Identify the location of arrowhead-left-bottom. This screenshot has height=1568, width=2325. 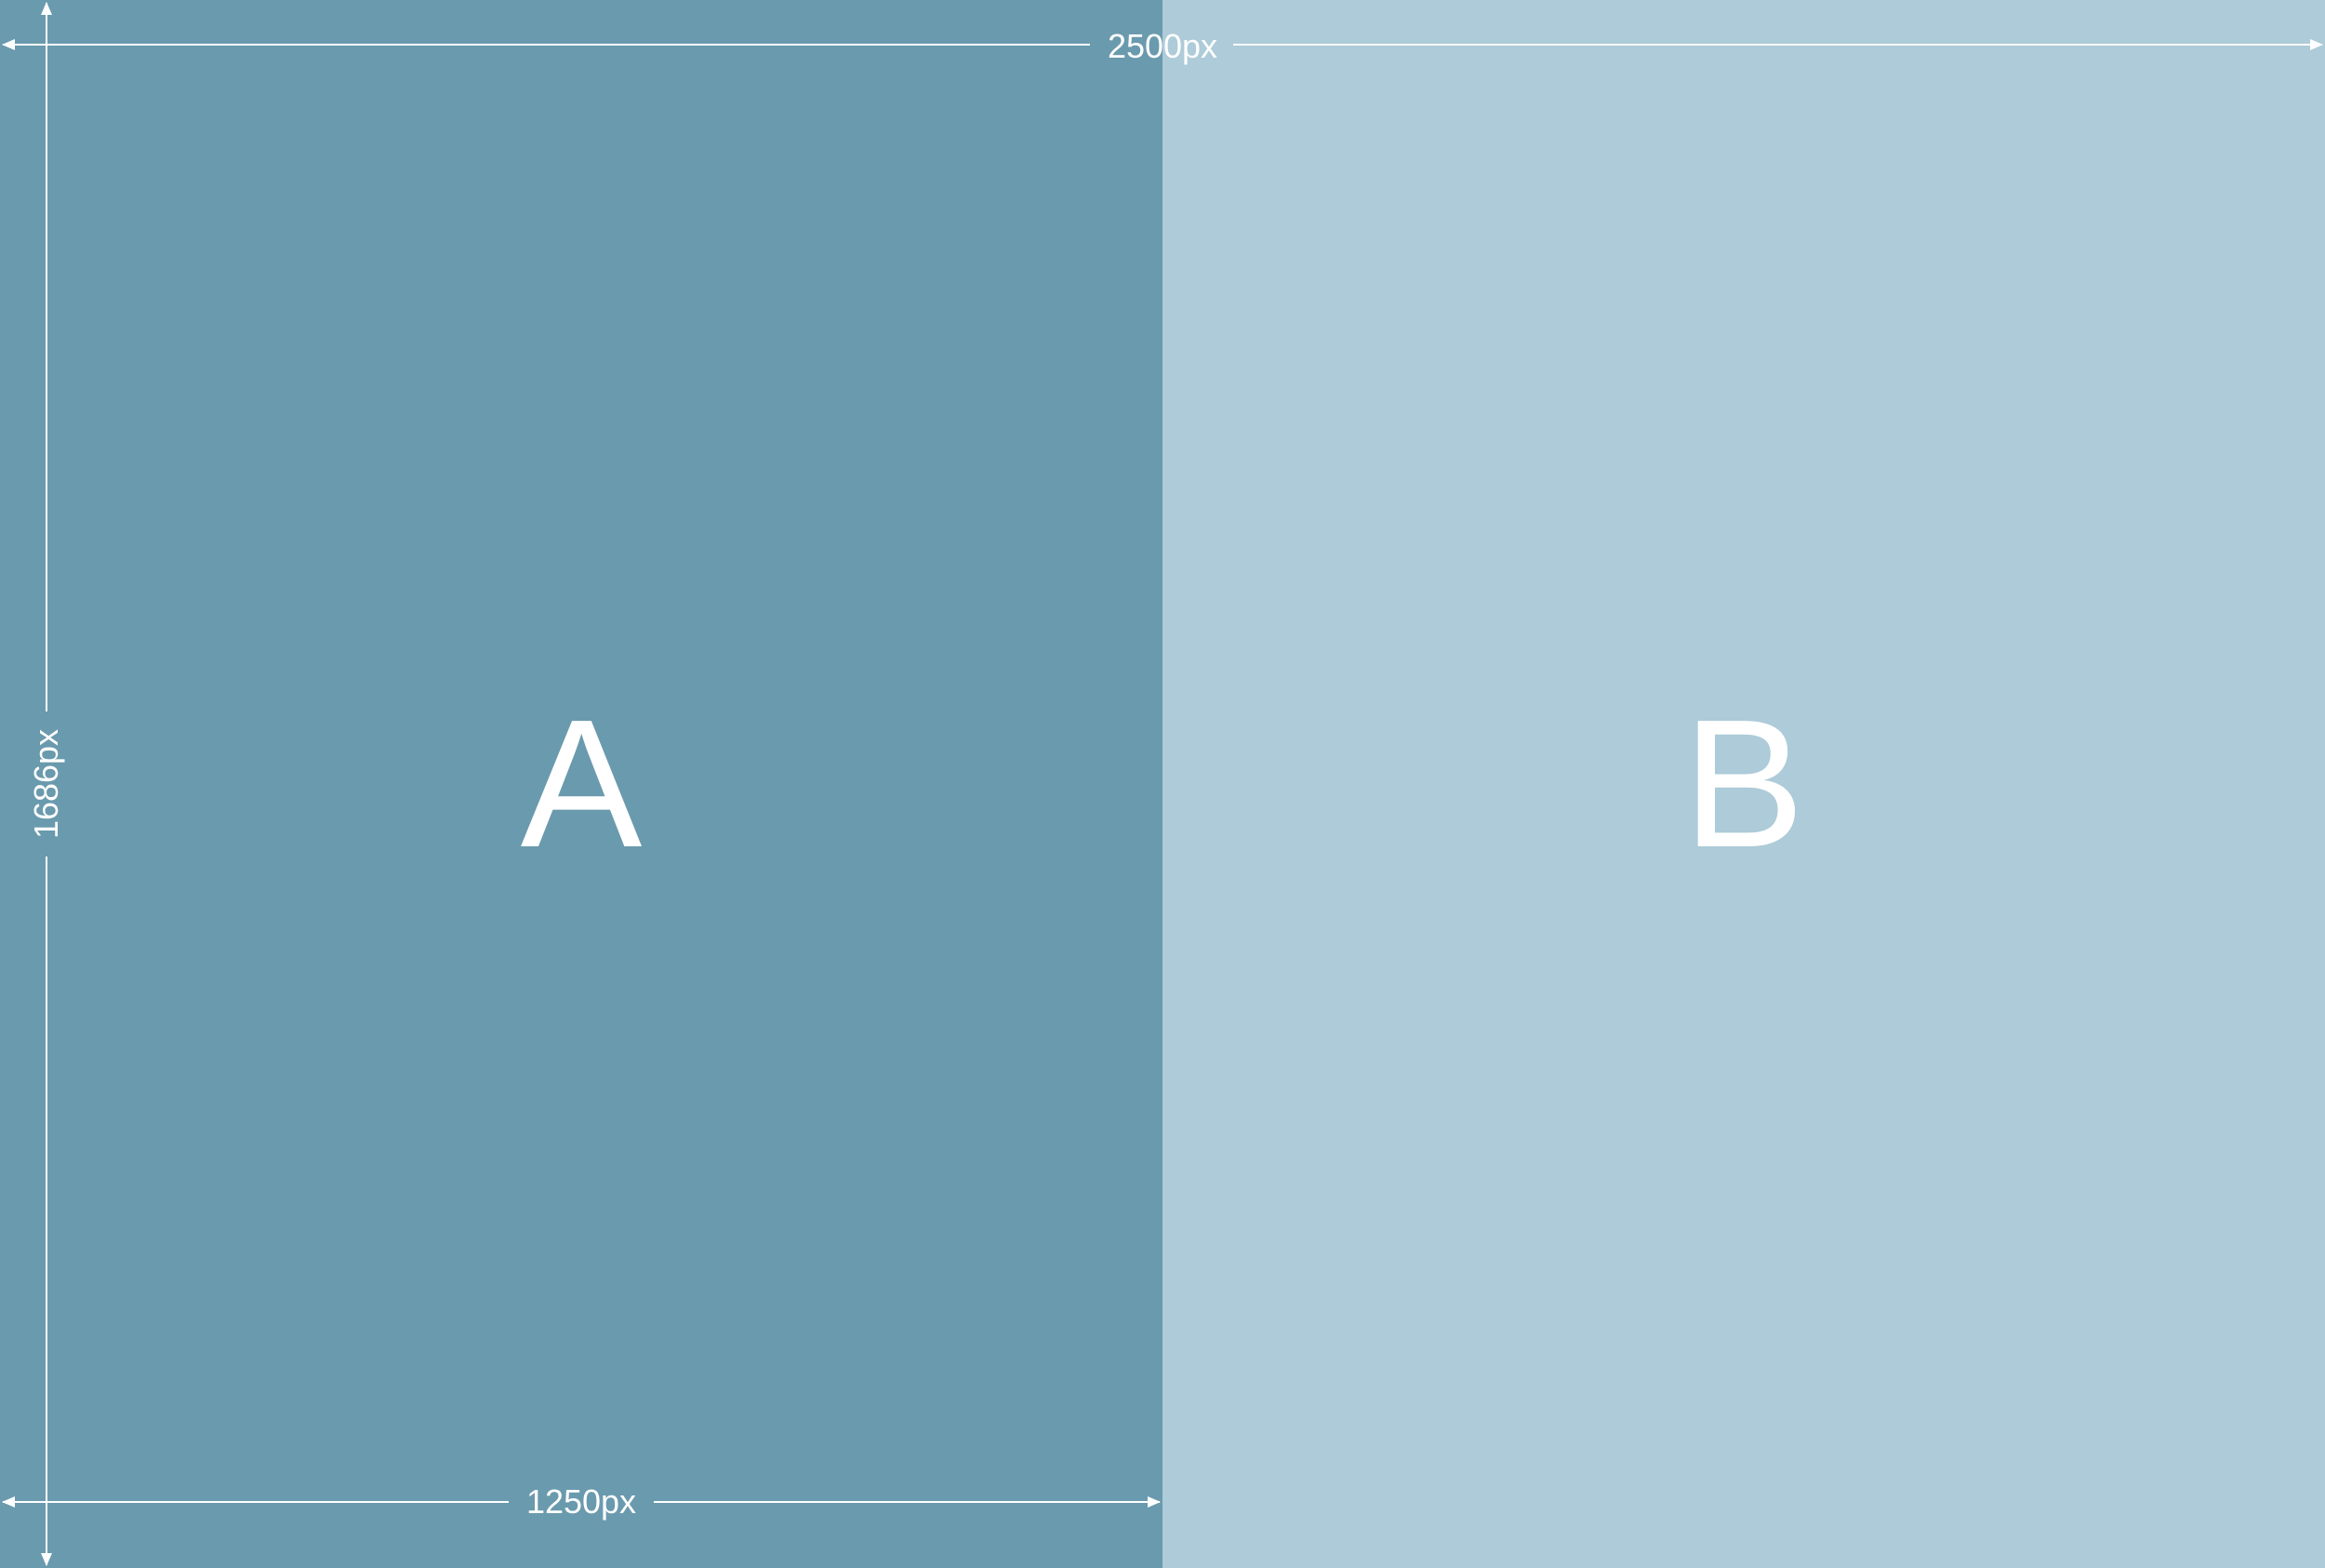
(8, 1502).